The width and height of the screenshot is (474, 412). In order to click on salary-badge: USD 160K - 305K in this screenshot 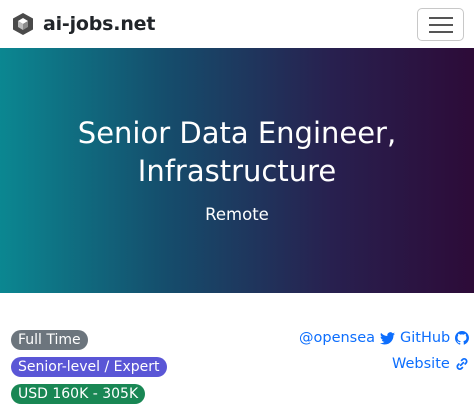, I will do `click(78, 394)`.